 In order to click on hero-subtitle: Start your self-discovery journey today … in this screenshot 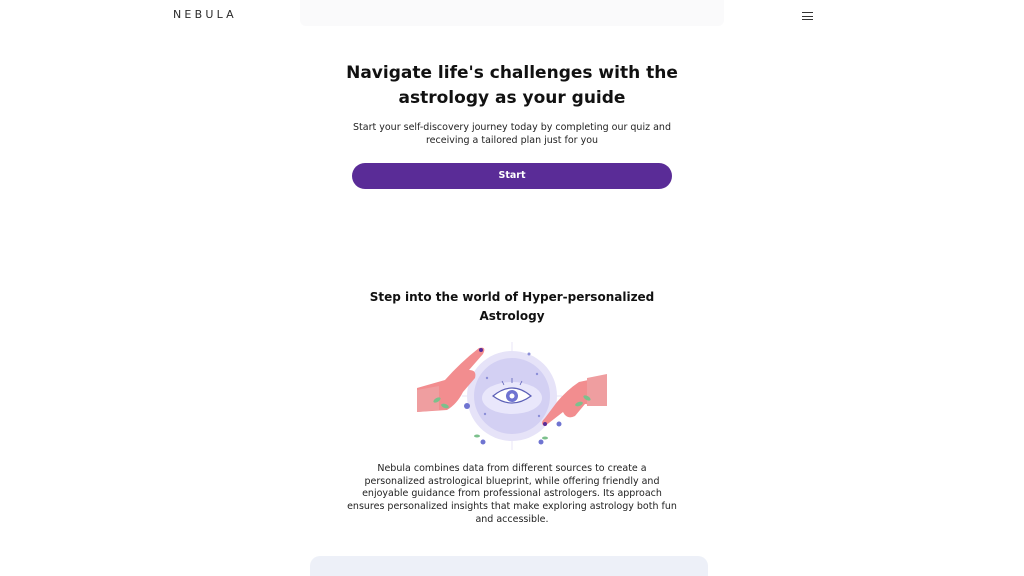, I will do `click(512, 134)`.